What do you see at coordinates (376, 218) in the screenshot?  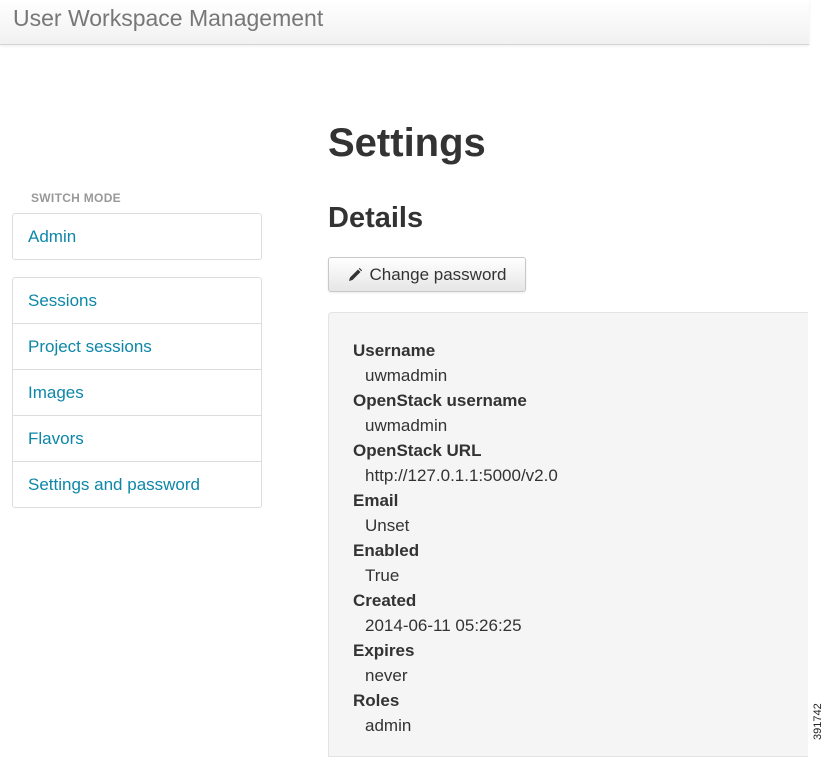 I see `details-heading: Details` at bounding box center [376, 218].